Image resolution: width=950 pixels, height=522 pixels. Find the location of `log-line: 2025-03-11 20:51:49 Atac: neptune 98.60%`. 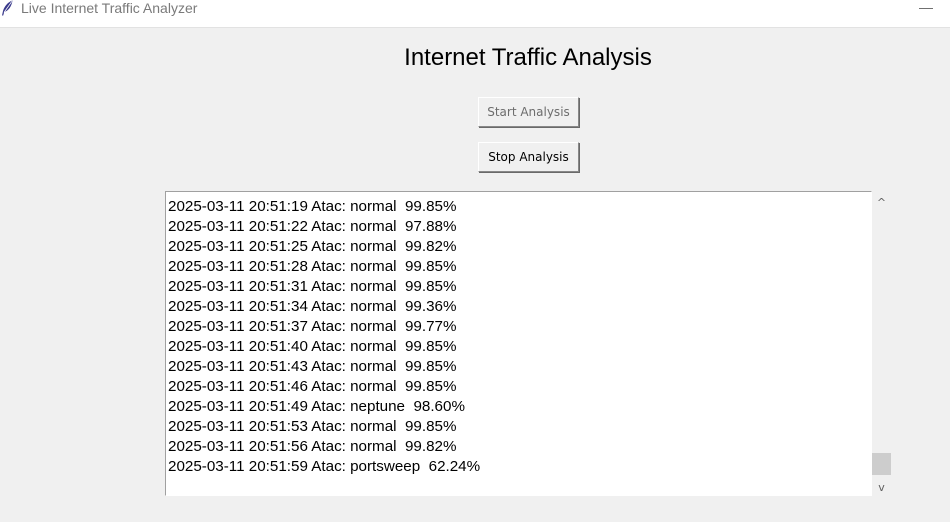

log-line: 2025-03-11 20:51:49 Atac: neptune 98.60% is located at coordinates (316, 406).